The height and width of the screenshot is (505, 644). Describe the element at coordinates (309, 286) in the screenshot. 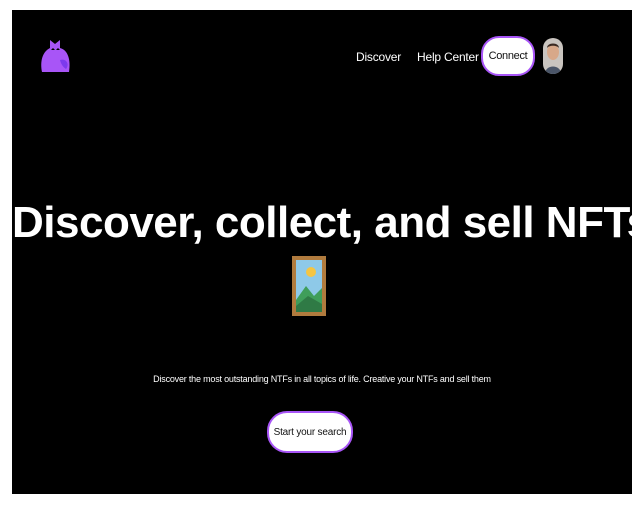

I see `framed-landscape-picture-icon` at that location.